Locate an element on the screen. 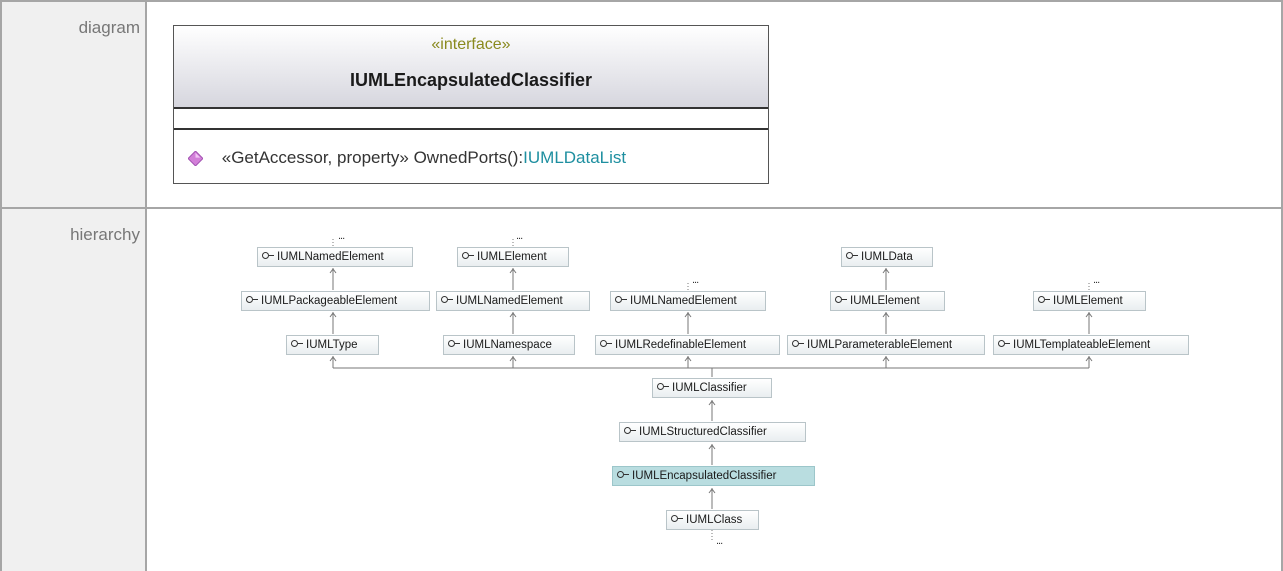 This screenshot has width=1283, height=571. hierarchy-node: IUMLClass is located at coordinates (712, 520).